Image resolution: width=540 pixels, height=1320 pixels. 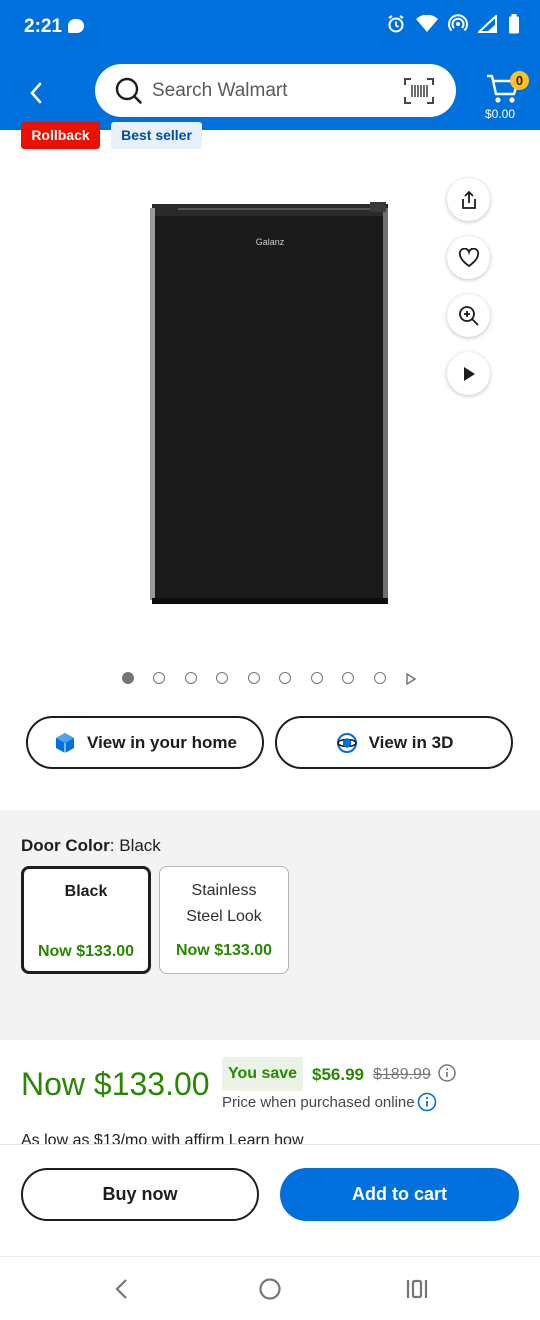 I want to click on rollback-badge: Rollback, so click(x=60, y=135).